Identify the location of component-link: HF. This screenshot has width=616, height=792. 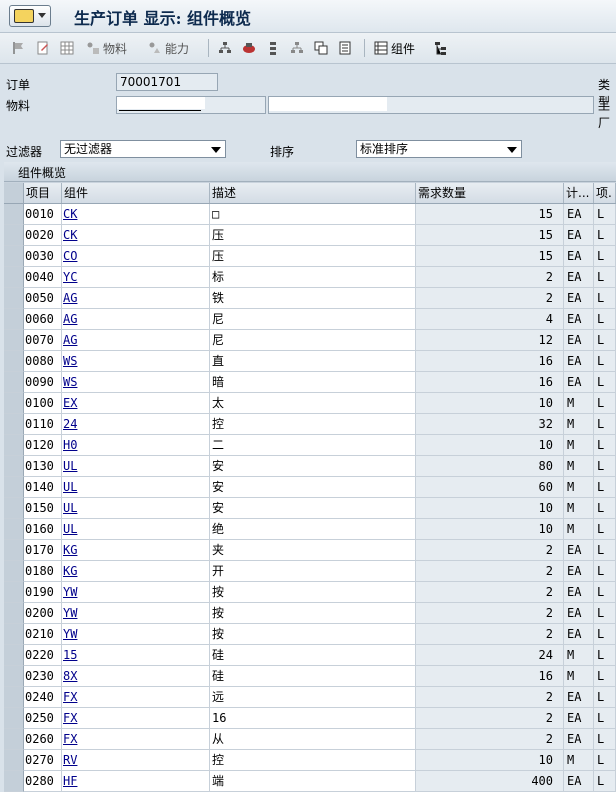
(70, 781).